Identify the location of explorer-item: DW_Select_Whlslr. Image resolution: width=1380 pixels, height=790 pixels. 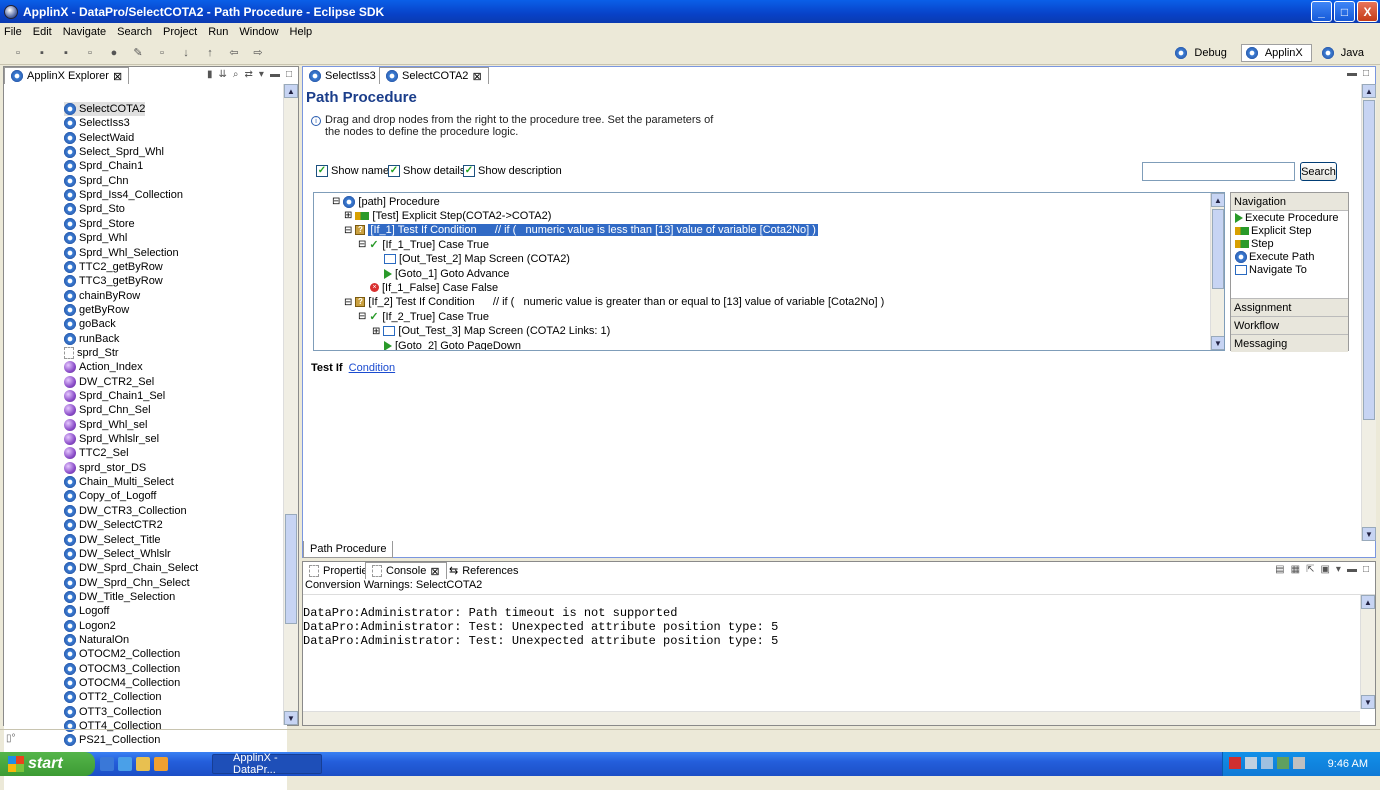
(117, 554).